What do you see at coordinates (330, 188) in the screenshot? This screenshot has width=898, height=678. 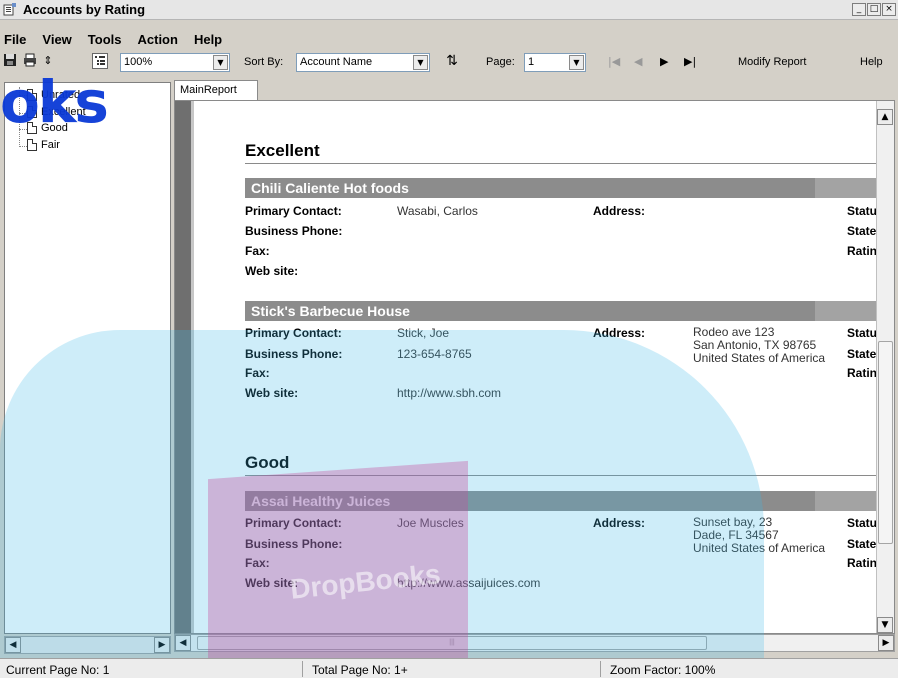 I see `account-name: Chili Caliente Hot foods` at bounding box center [330, 188].